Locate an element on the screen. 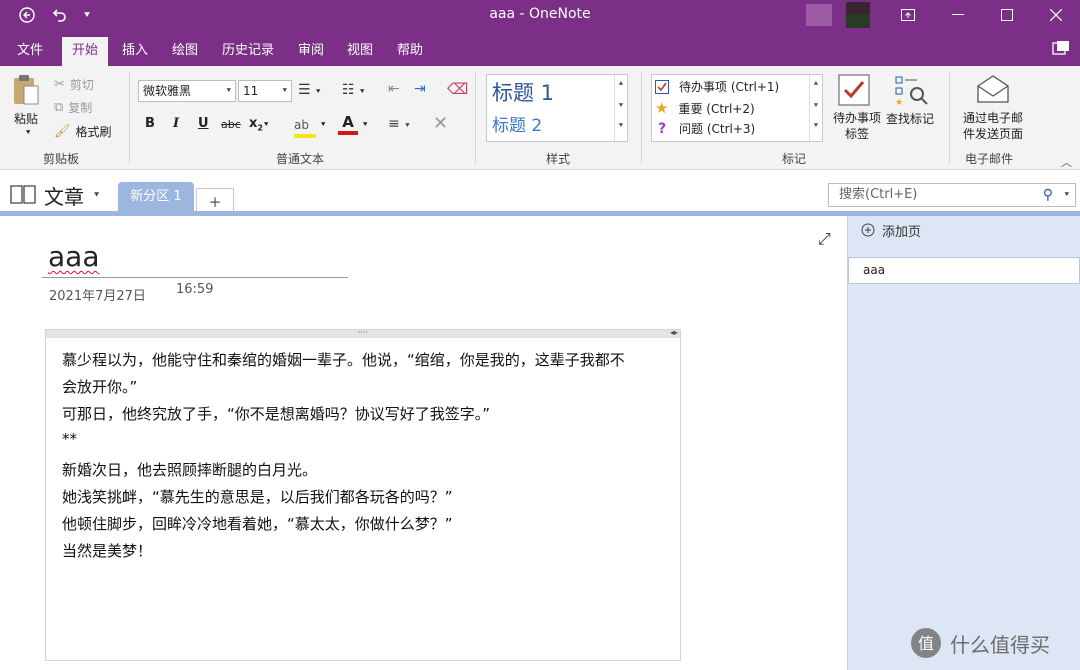 This screenshot has height=670, width=1080. find-tags-icon: ★ is located at coordinates (912, 92).